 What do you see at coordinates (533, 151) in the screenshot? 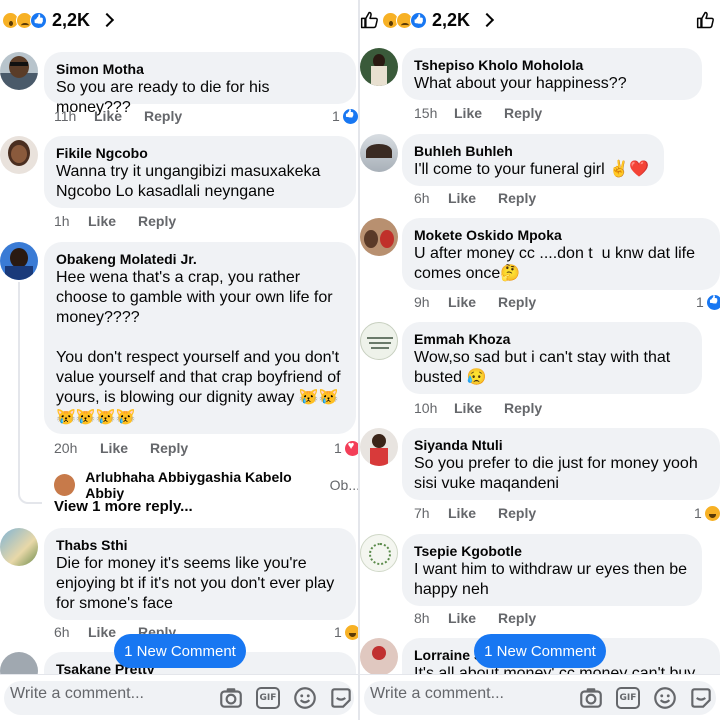
I see `comment-author: Buhleh Buhleh` at bounding box center [533, 151].